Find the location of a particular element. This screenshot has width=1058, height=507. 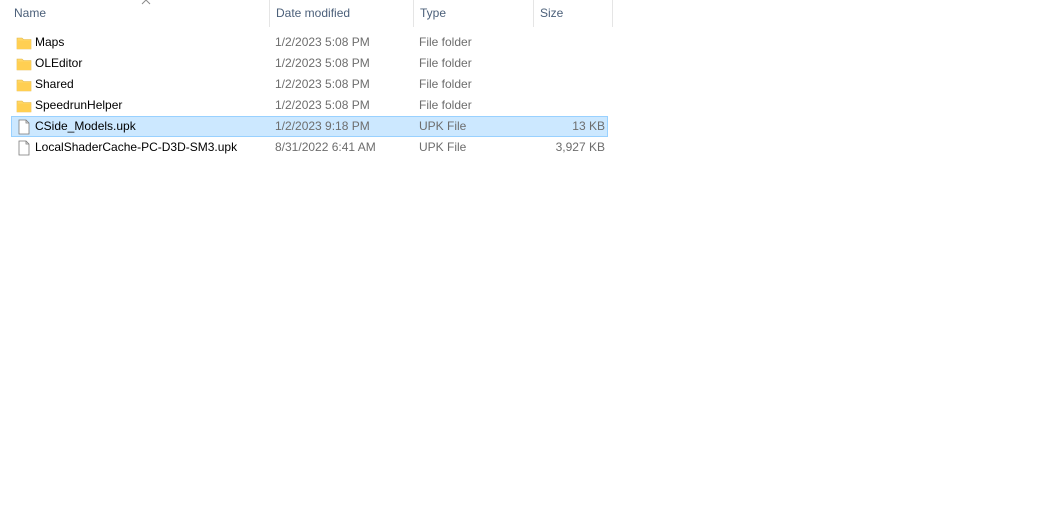

column-header-date-modified: Date modified is located at coordinates (341, 13).